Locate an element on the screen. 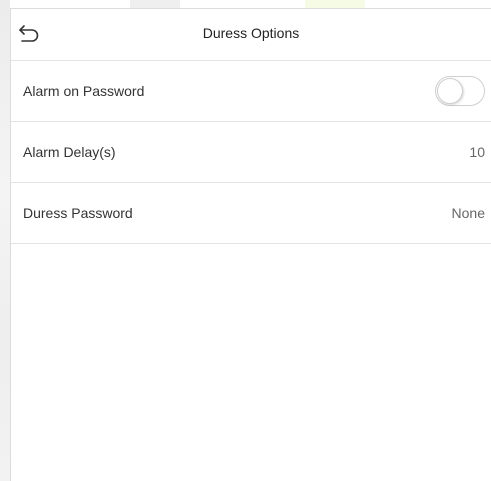  page-title: Duress Options is located at coordinates (251, 33).